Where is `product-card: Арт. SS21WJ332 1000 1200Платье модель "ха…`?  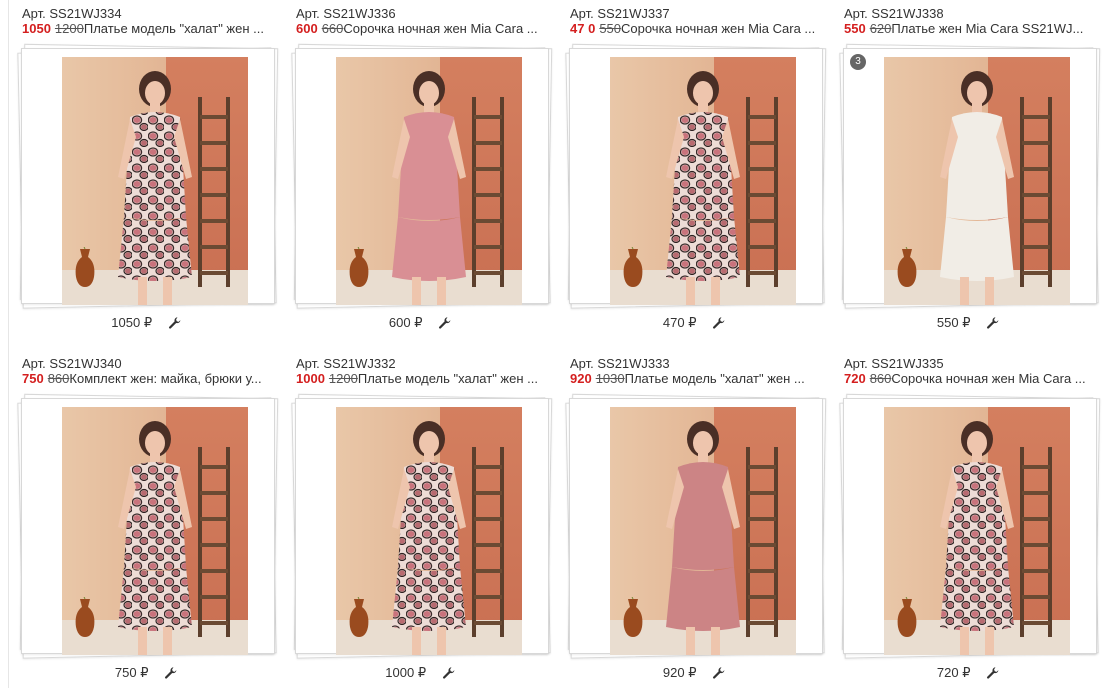
product-card: Арт. SS21WJ332 1000 1200Платье модель "ха… is located at coordinates (420, 520).